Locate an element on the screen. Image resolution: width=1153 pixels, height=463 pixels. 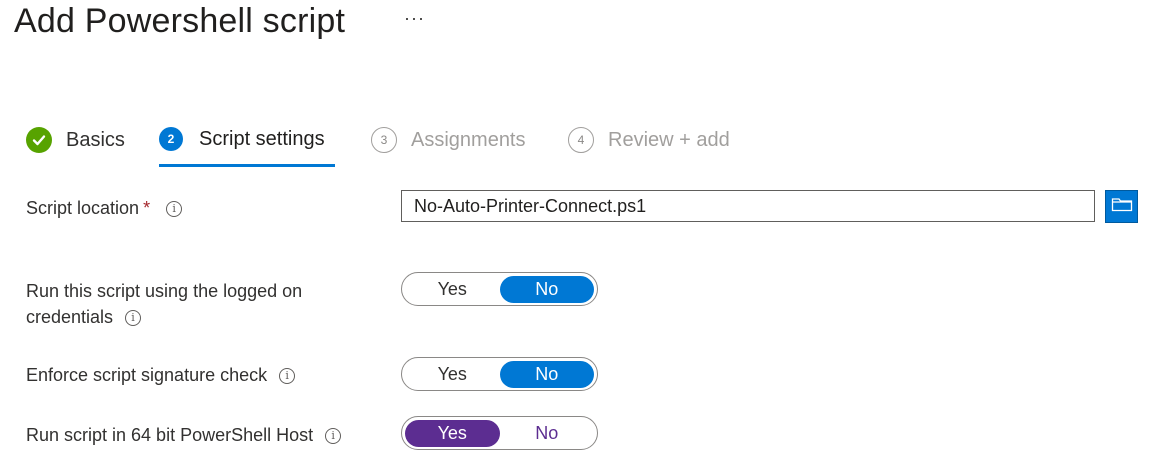
64bit-host-toggle: Yes No is located at coordinates (499, 433).